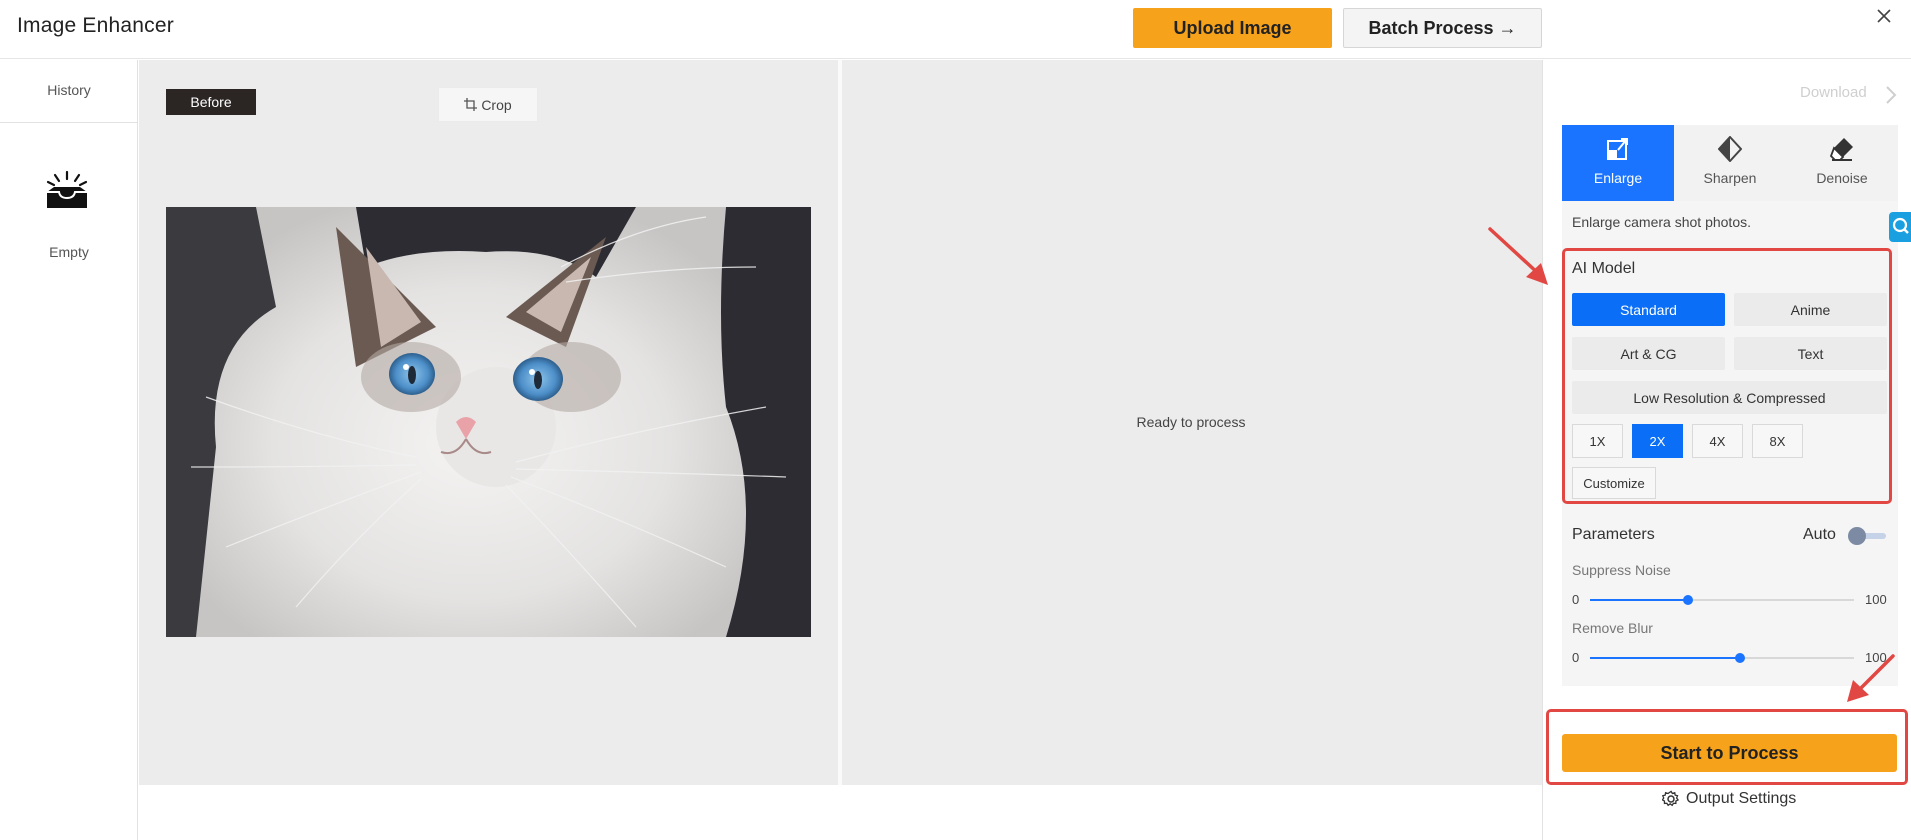 The height and width of the screenshot is (840, 1911). What do you see at coordinates (1232, 28) in the screenshot?
I see `upload-image-button: Upload Image` at bounding box center [1232, 28].